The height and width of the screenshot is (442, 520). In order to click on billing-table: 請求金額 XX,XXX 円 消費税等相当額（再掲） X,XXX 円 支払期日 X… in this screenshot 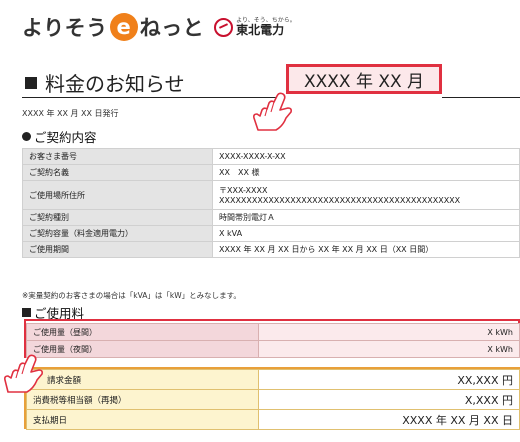, I will do `click(273, 399)`.